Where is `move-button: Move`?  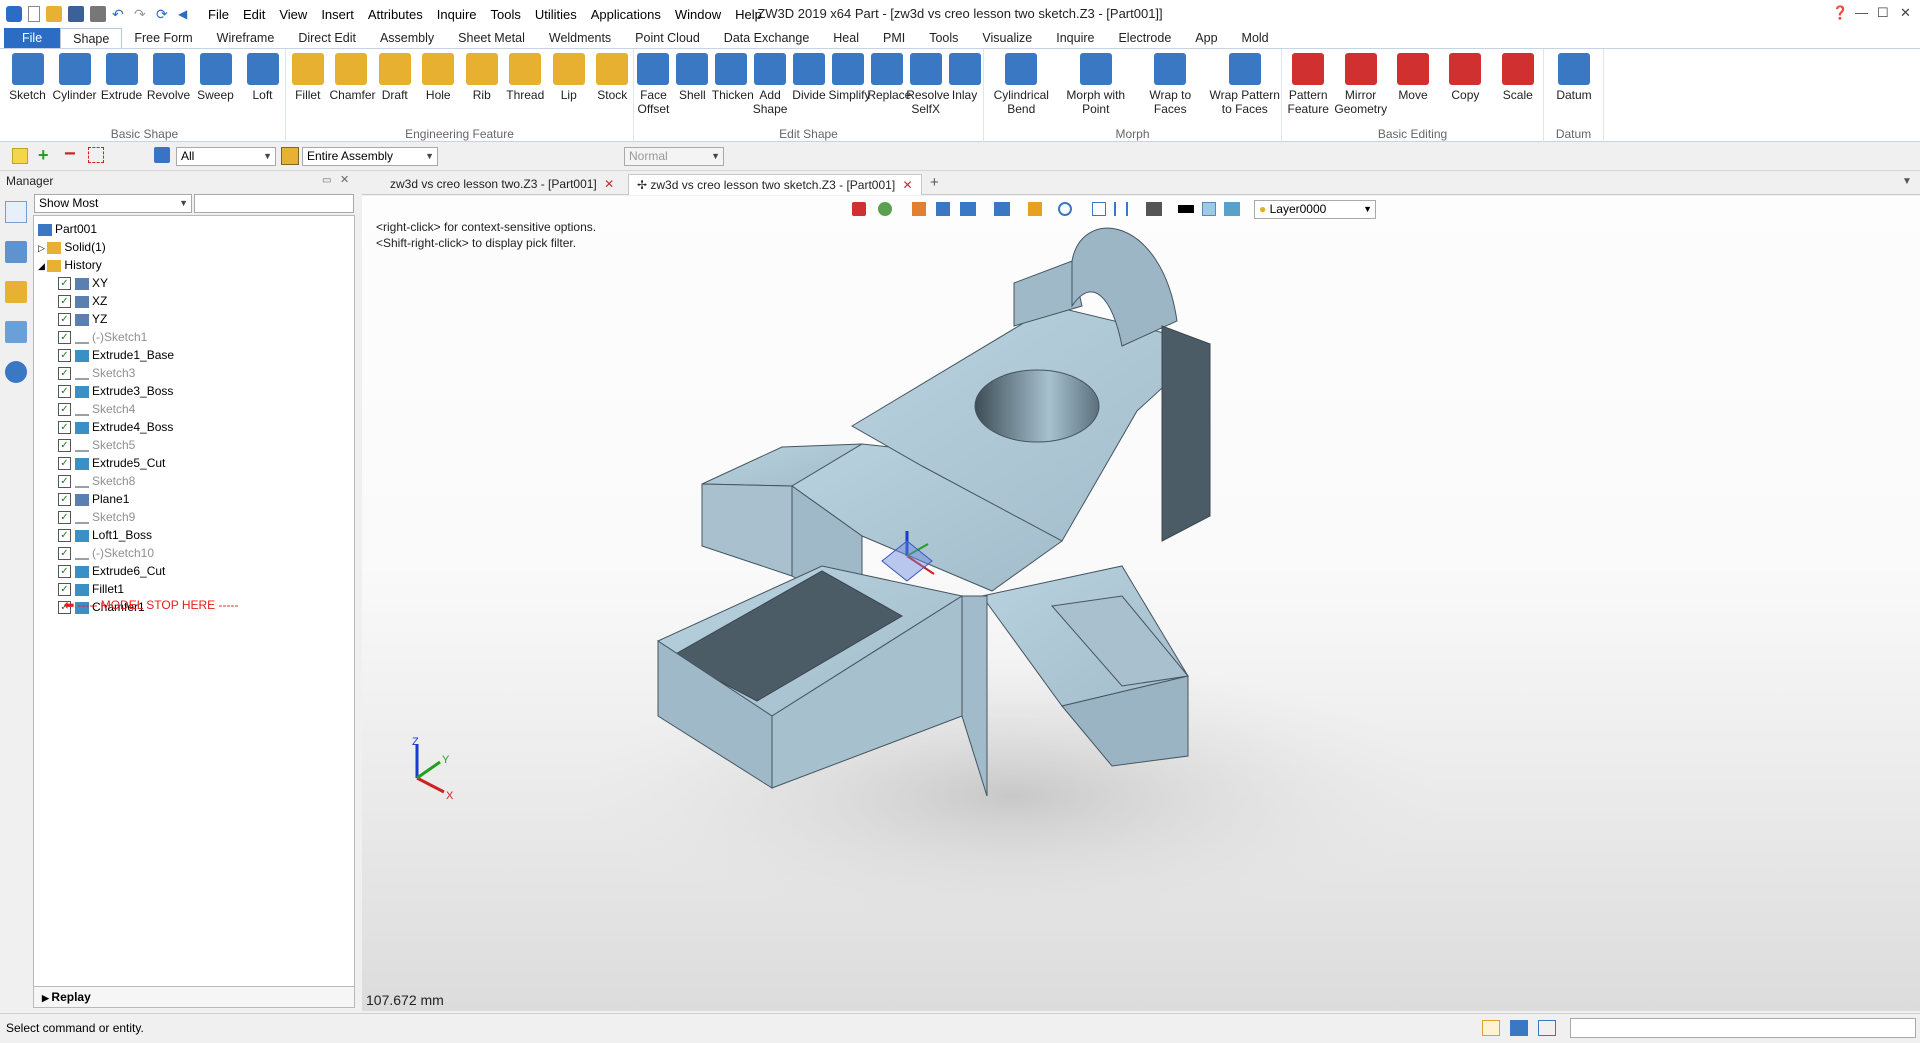
move-button: Move is located at coordinates (1413, 77).